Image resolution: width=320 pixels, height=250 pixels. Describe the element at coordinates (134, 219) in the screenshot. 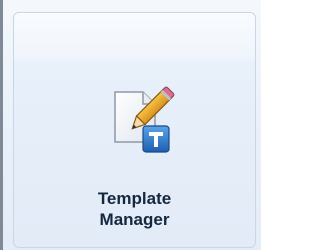

I see `button-label-line2: Manager` at that location.